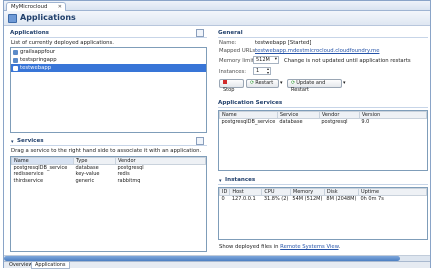 The width and height of the screenshot is (434, 269). What do you see at coordinates (231, 86) in the screenshot?
I see `stop-button: Stop` at bounding box center [231, 86].